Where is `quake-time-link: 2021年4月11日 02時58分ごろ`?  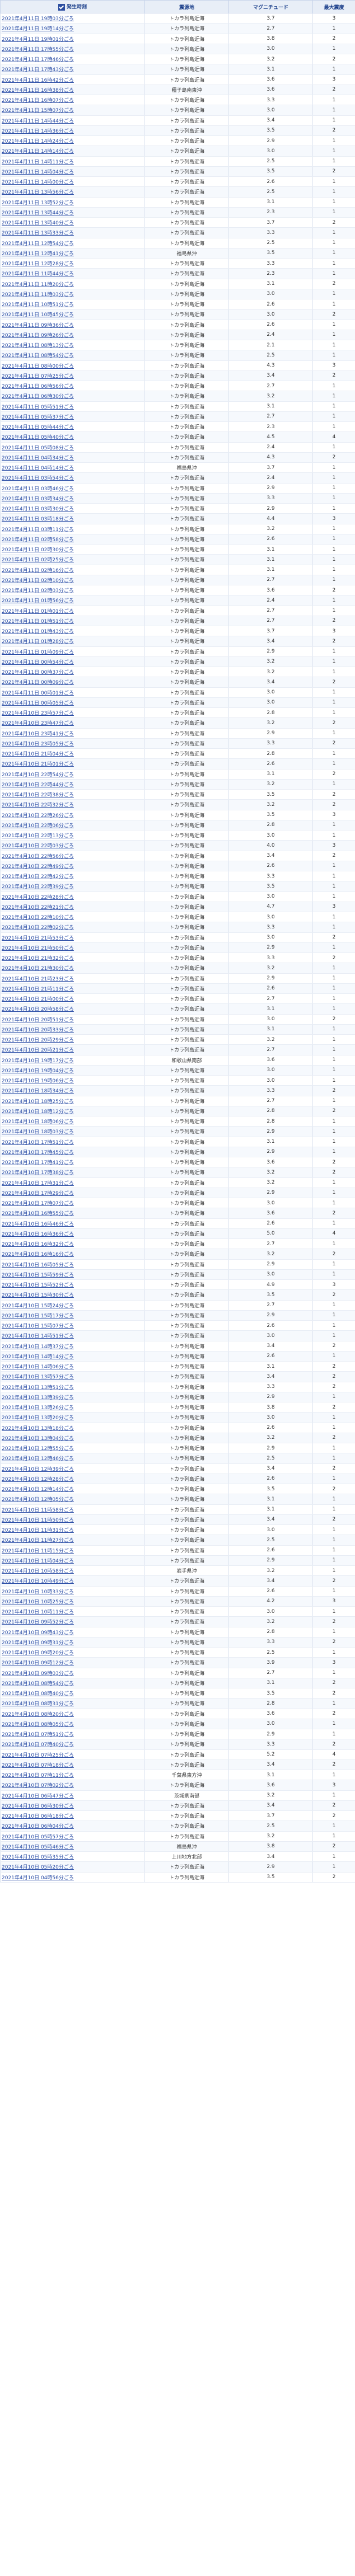
quake-time-link: 2021年4月11日 02時58分ごろ is located at coordinates (72, 539).